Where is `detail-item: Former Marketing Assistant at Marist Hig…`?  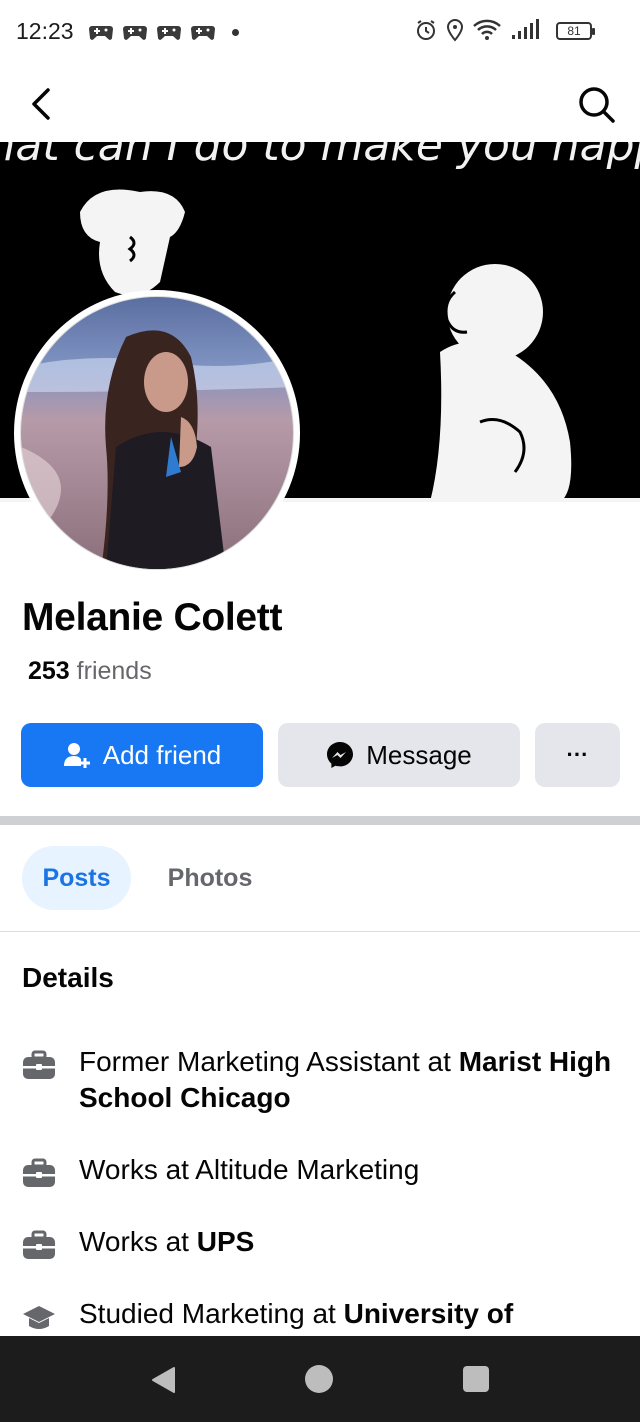 detail-item: Former Marketing Assistant at Marist Hig… is located at coordinates (322, 1080).